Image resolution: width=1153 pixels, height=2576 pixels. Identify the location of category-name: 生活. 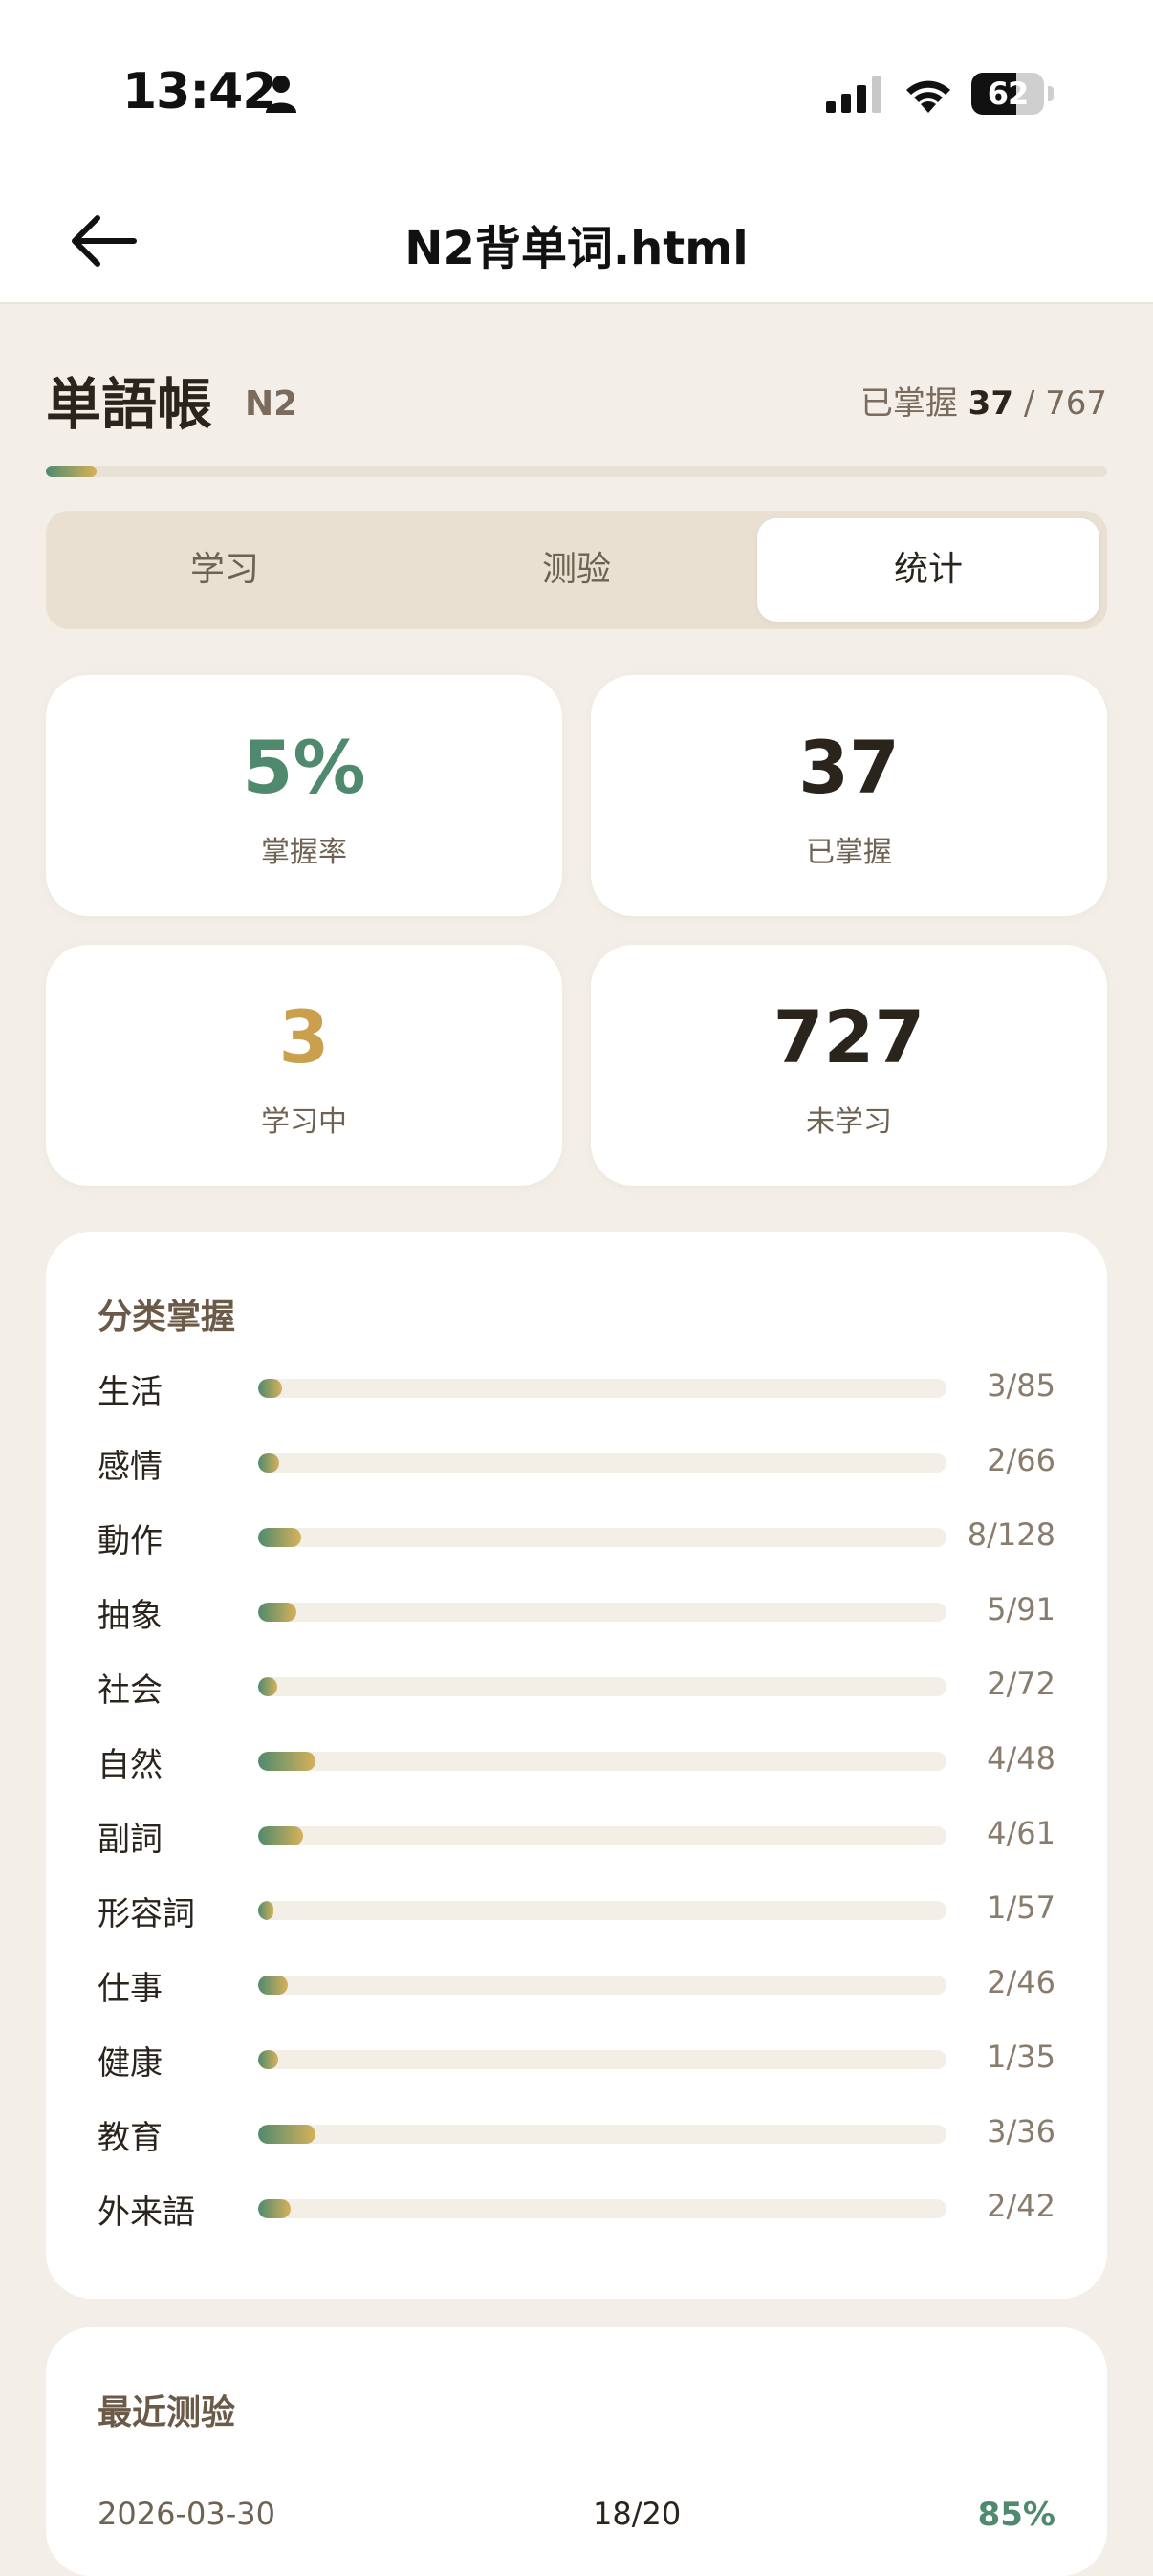
(130, 1392).